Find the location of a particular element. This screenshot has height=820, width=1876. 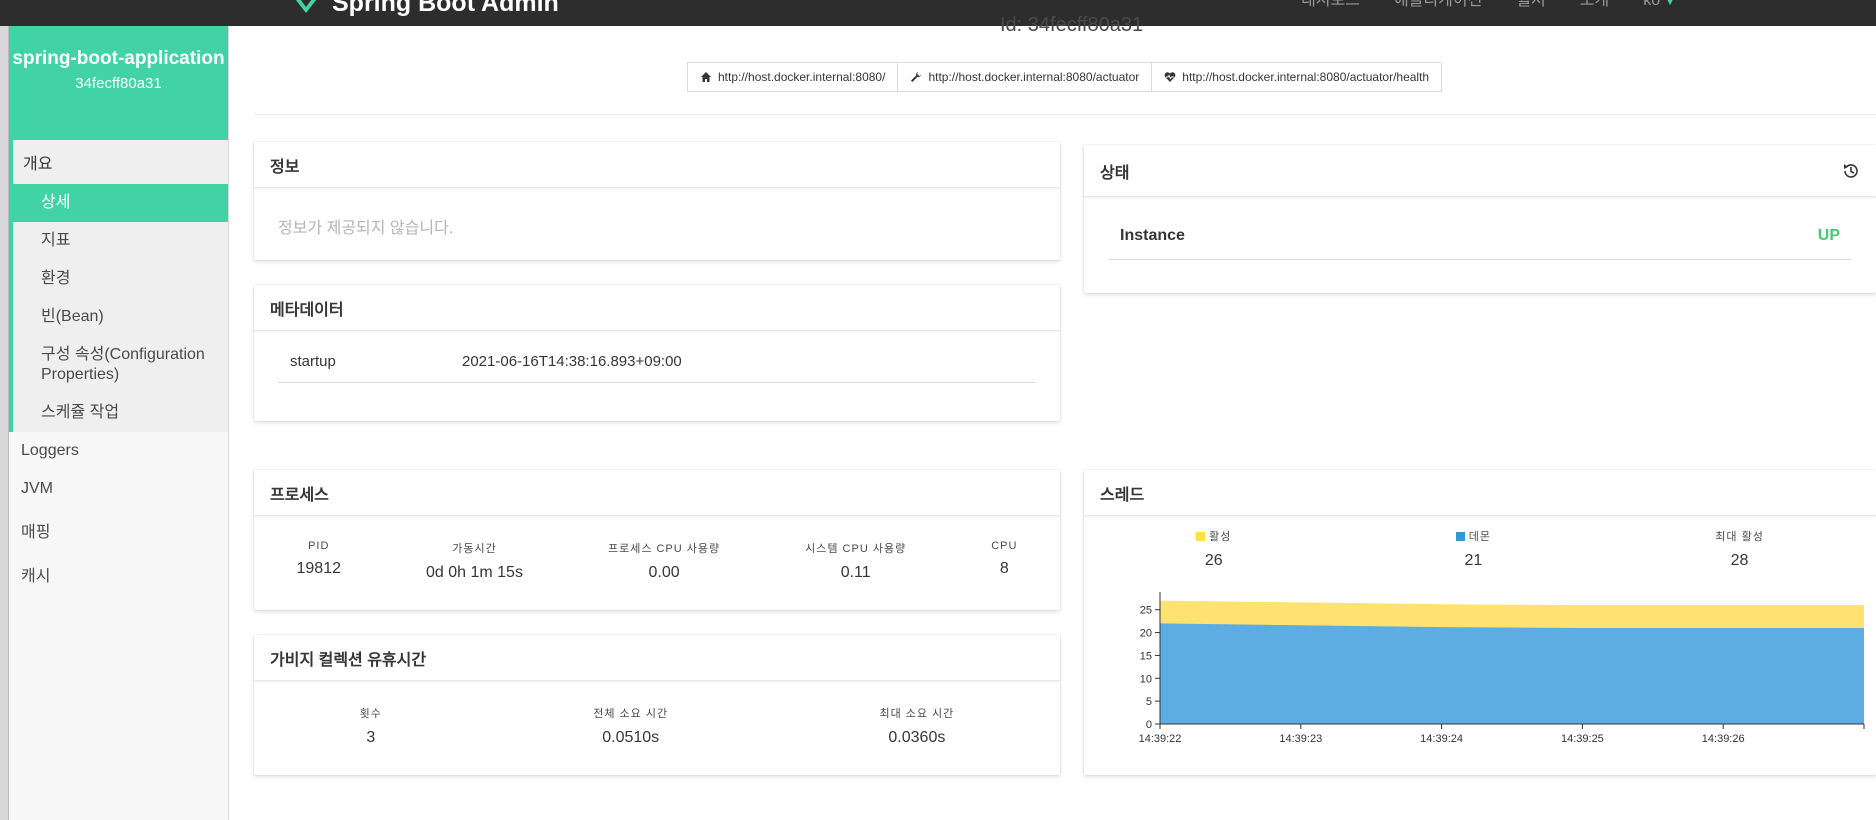

sidebar-item-overview: 개요 is located at coordinates (120, 162).